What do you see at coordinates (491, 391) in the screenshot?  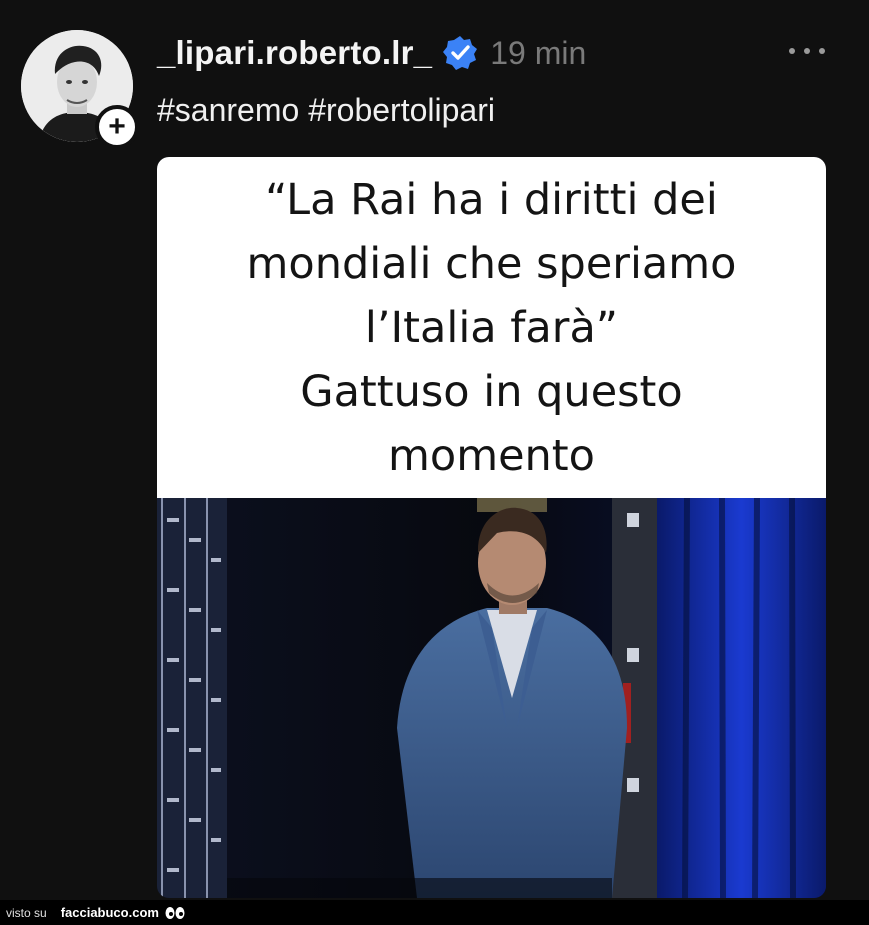 I see `meme-line: Gattuso in questo` at bounding box center [491, 391].